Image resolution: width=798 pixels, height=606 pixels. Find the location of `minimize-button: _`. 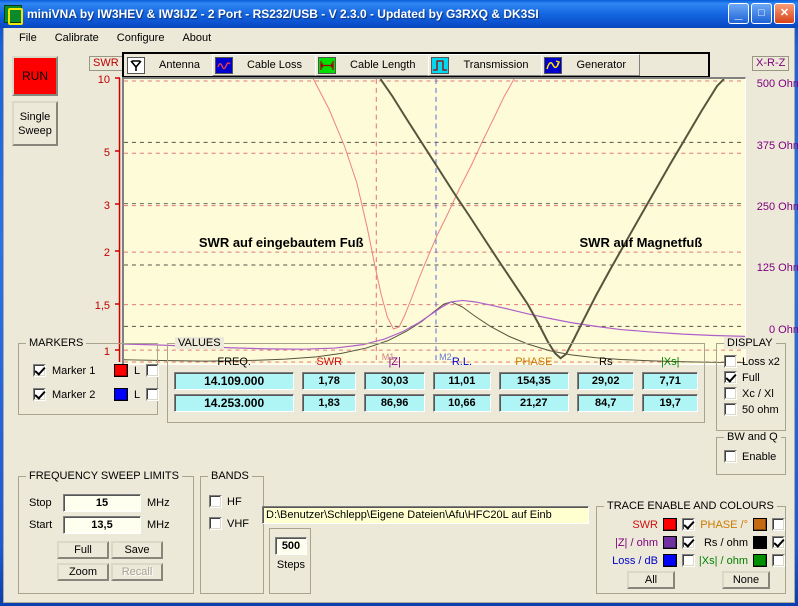

minimize-button: _ is located at coordinates (738, 13).